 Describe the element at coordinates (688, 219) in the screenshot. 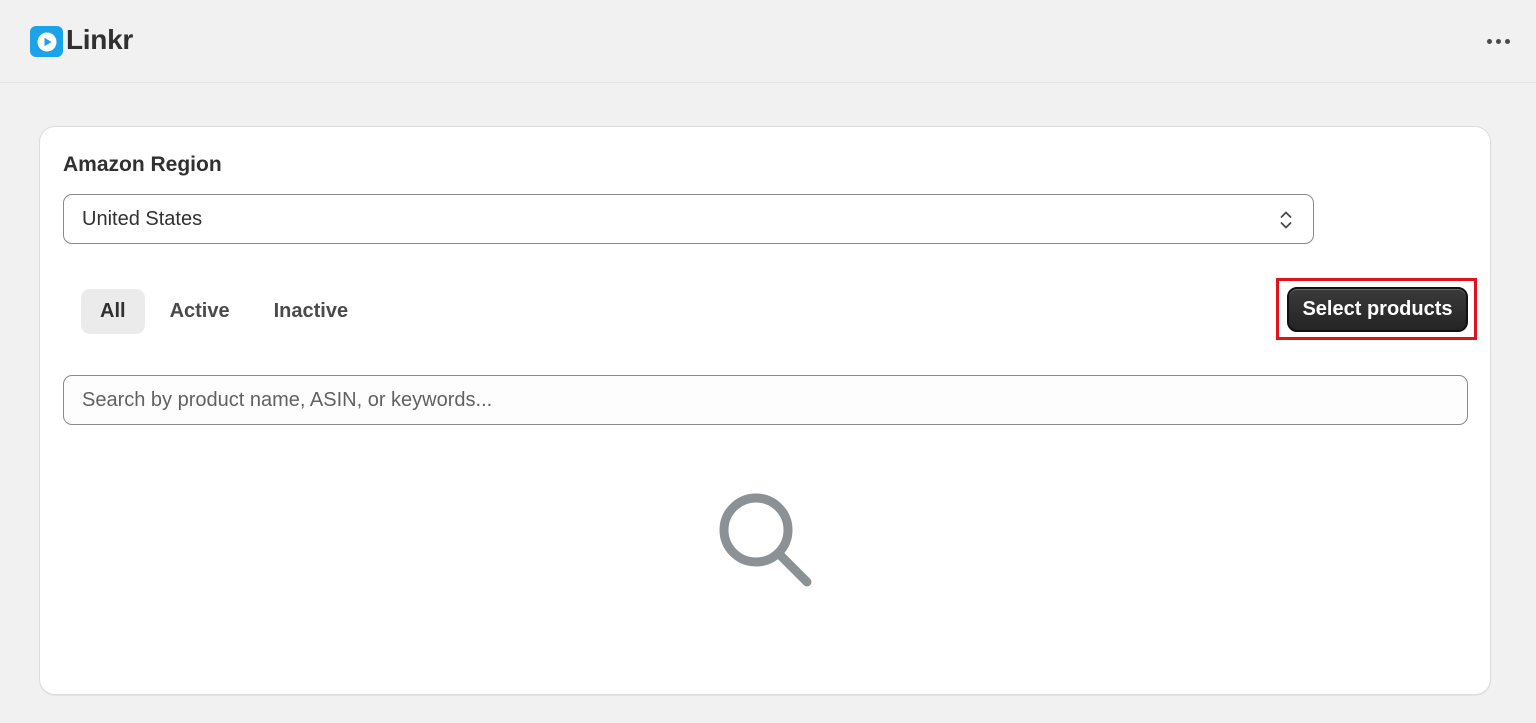

I see `region-select: United States` at that location.